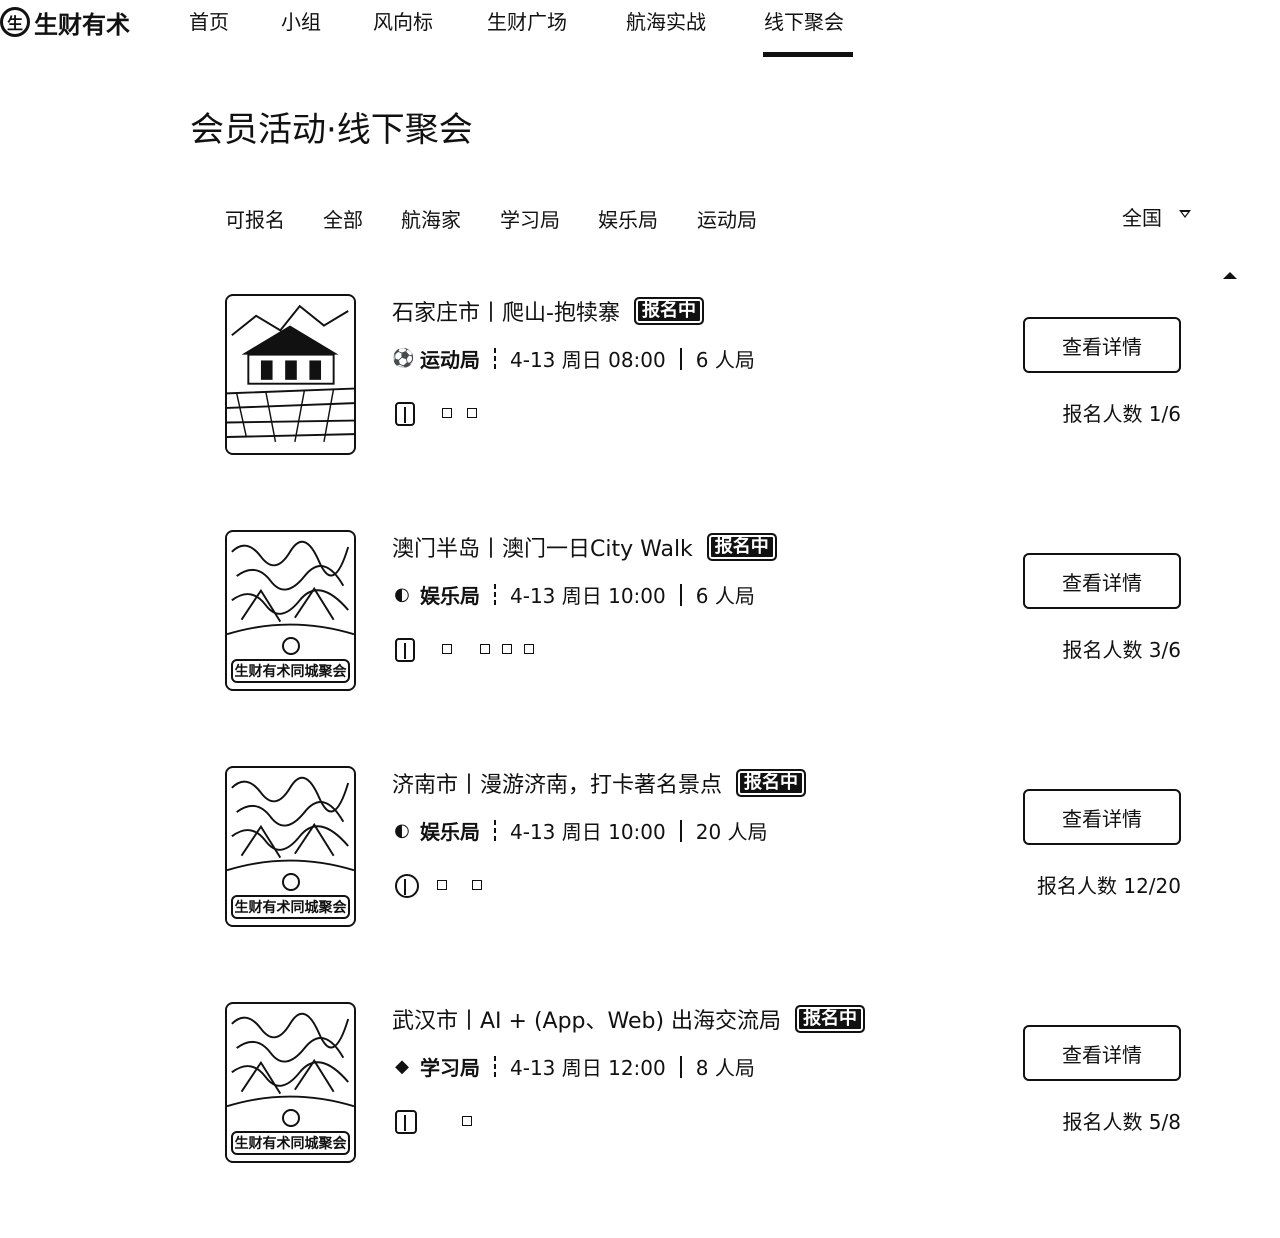 The width and height of the screenshot is (1280, 1238). Describe the element at coordinates (1121, 1122) in the screenshot. I see `signup-count: 报名人数 5/8` at that location.